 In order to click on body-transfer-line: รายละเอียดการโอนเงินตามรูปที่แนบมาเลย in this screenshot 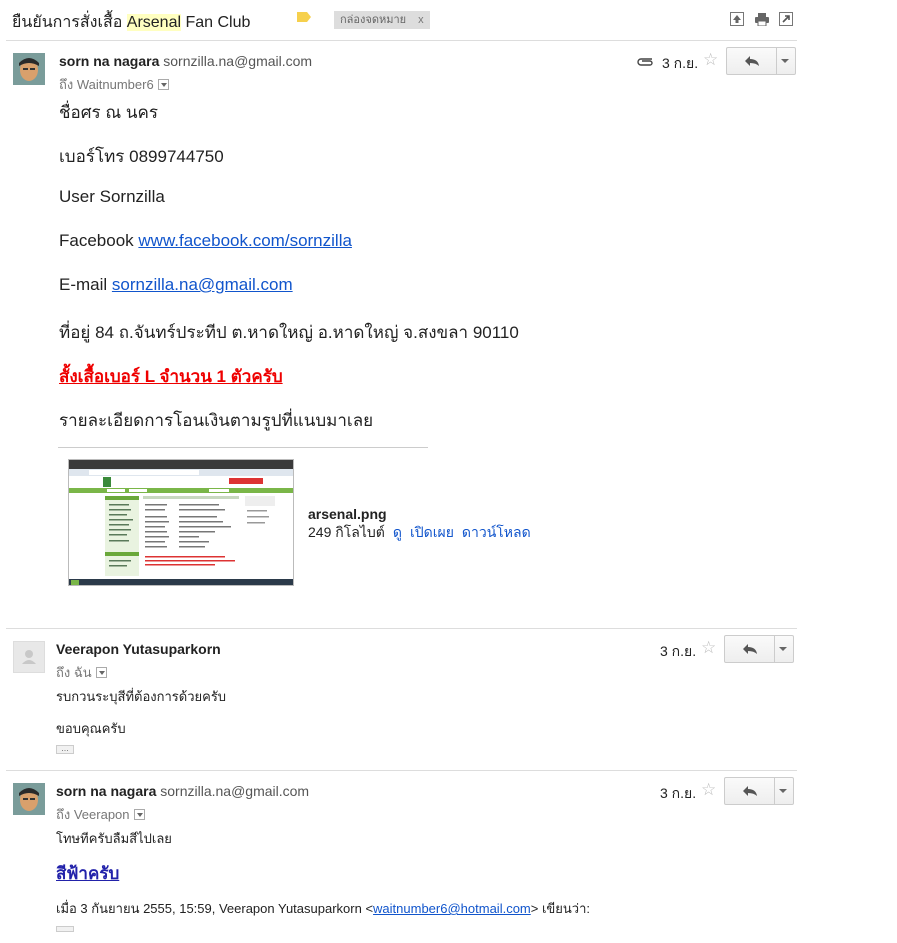, I will do `click(216, 420)`.